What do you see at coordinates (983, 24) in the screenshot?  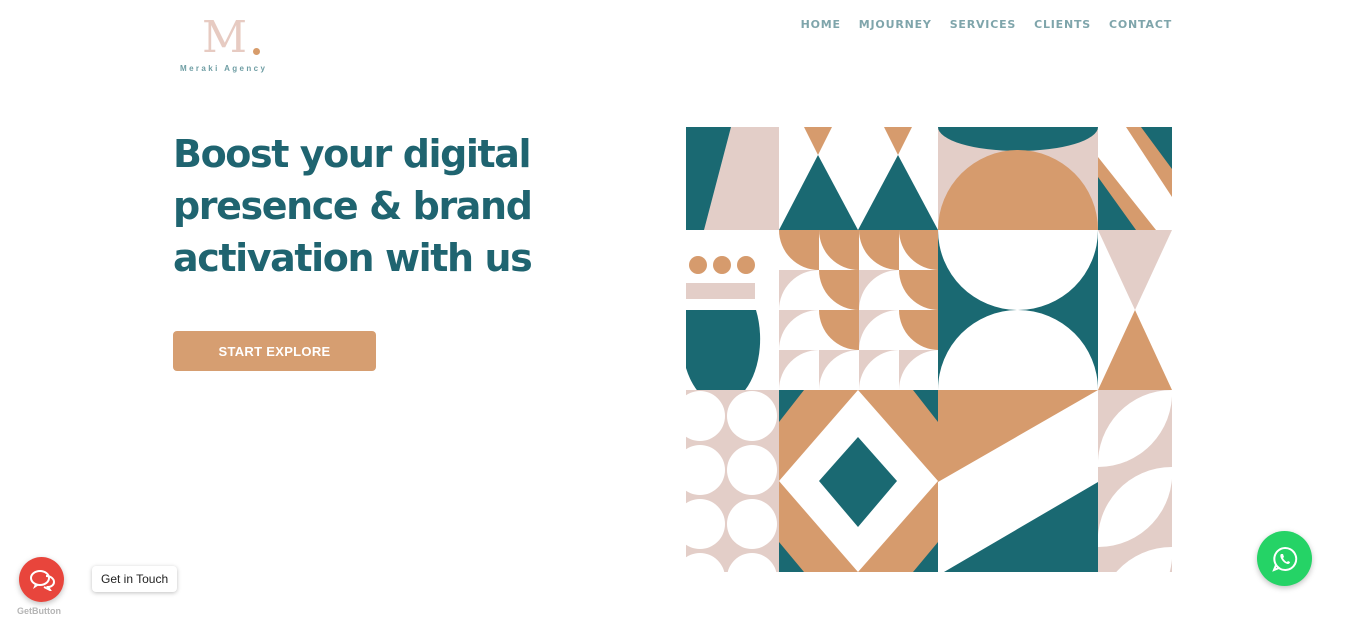 I see `nav-services: SERVICES` at bounding box center [983, 24].